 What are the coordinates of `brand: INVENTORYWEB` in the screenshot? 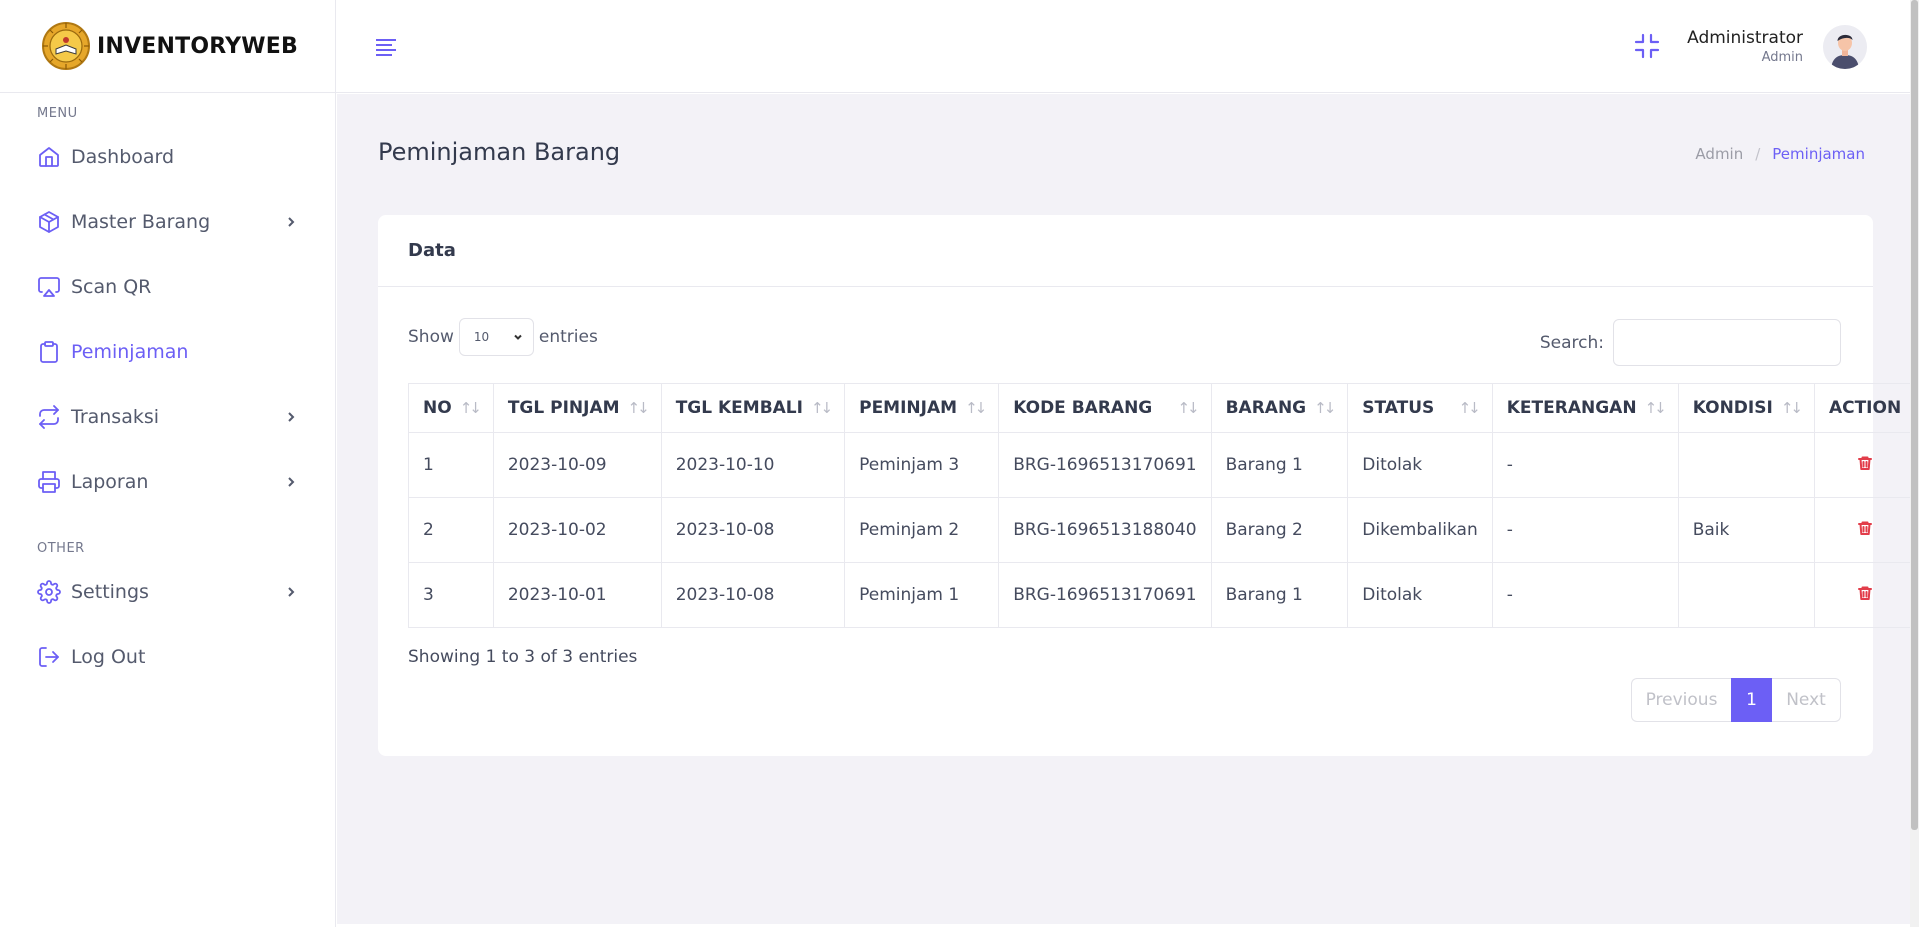 It's located at (167, 46).